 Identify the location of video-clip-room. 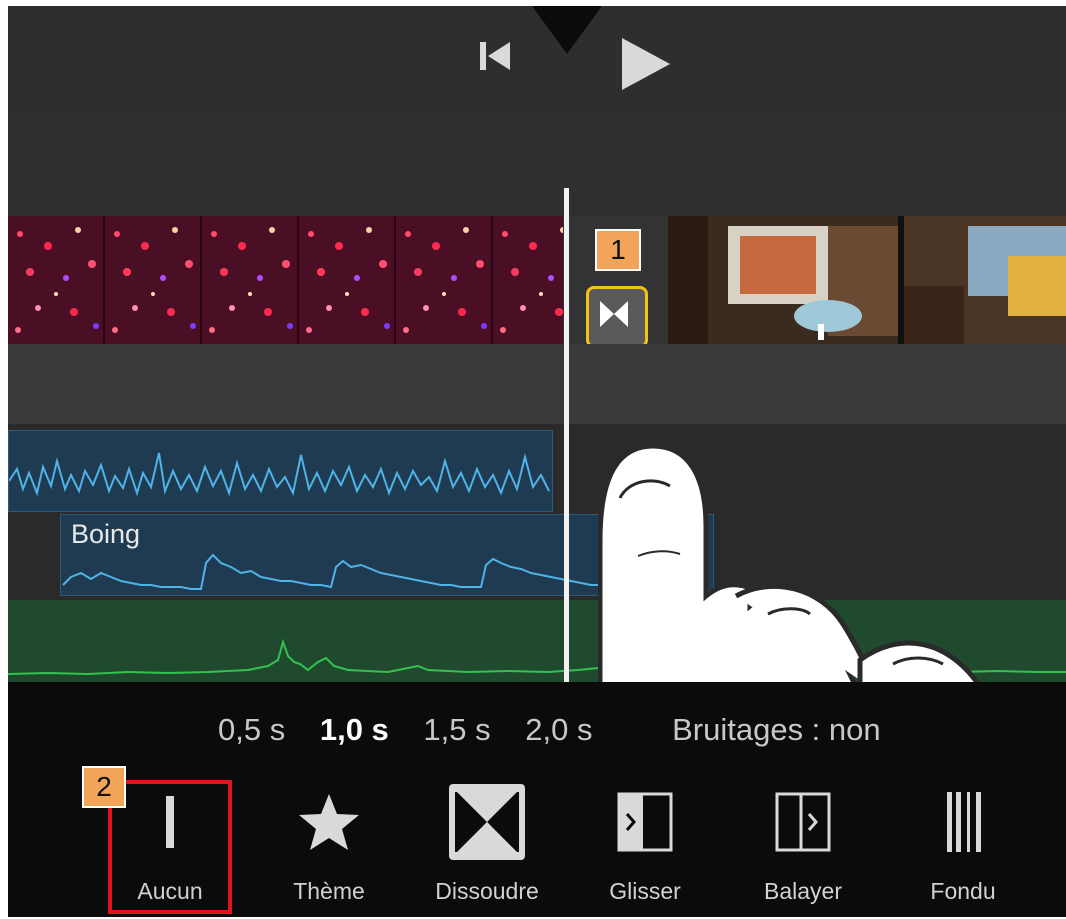
(867, 280).